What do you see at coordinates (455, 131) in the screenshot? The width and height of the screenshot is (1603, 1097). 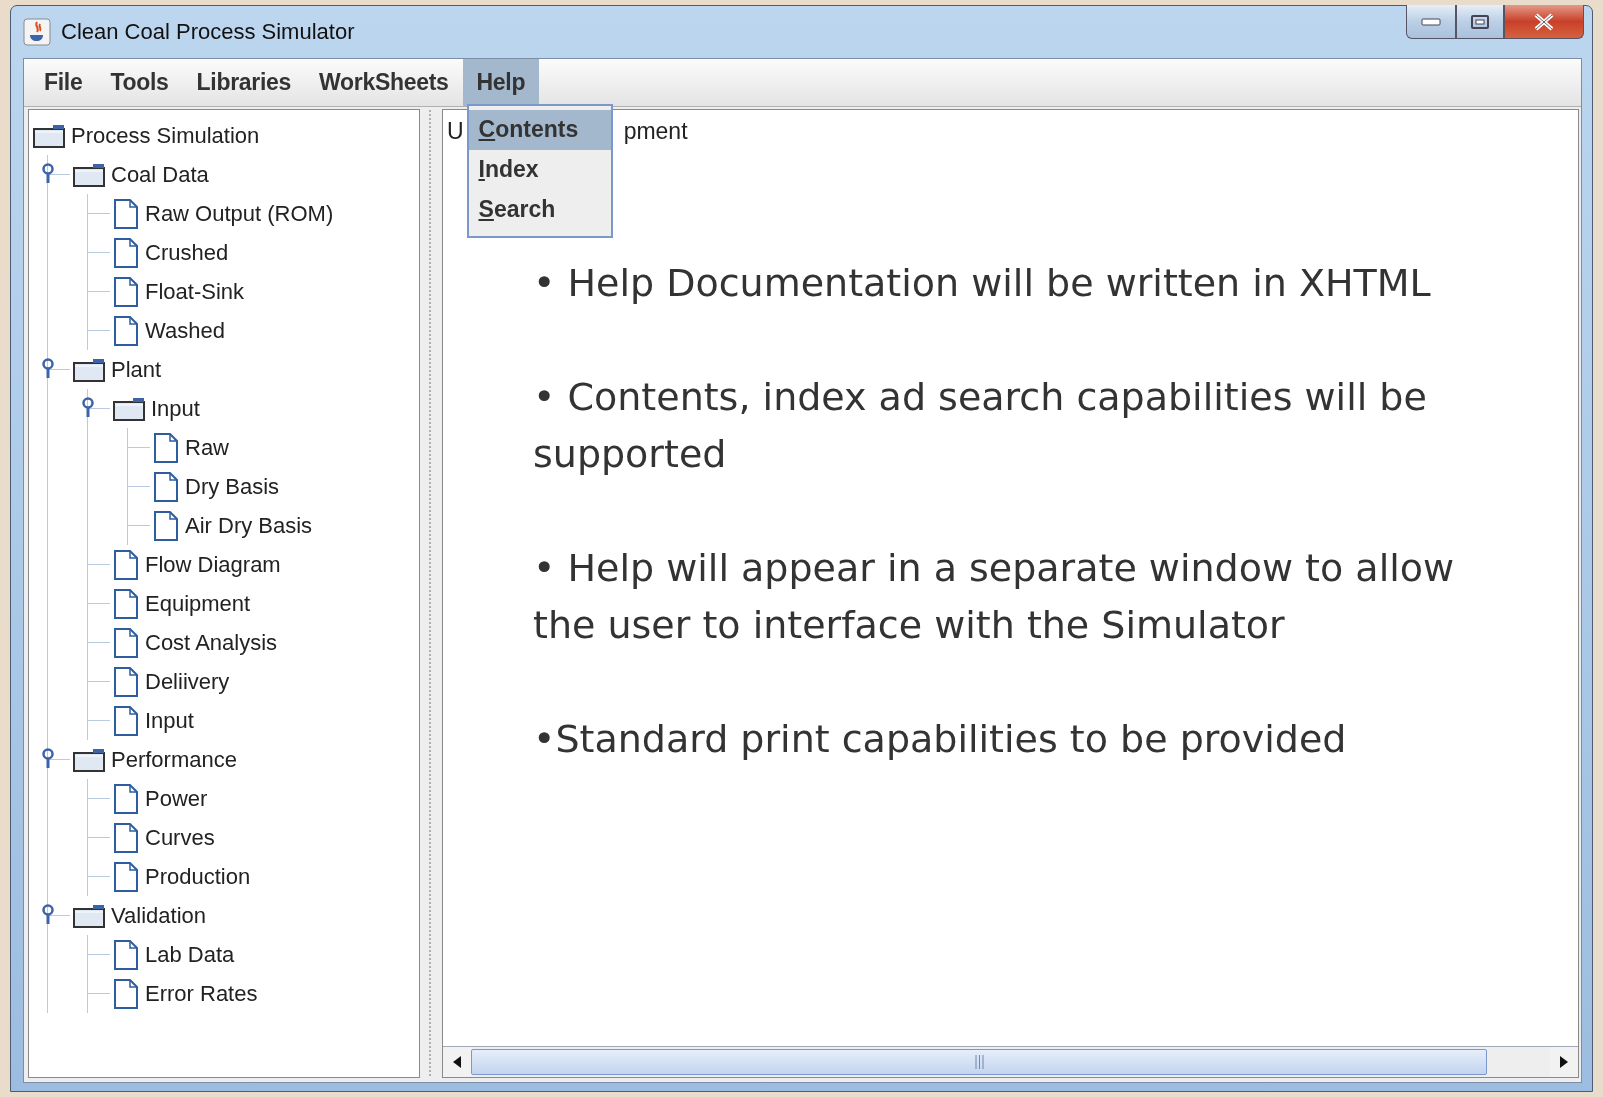 I see `heading-text: U` at bounding box center [455, 131].